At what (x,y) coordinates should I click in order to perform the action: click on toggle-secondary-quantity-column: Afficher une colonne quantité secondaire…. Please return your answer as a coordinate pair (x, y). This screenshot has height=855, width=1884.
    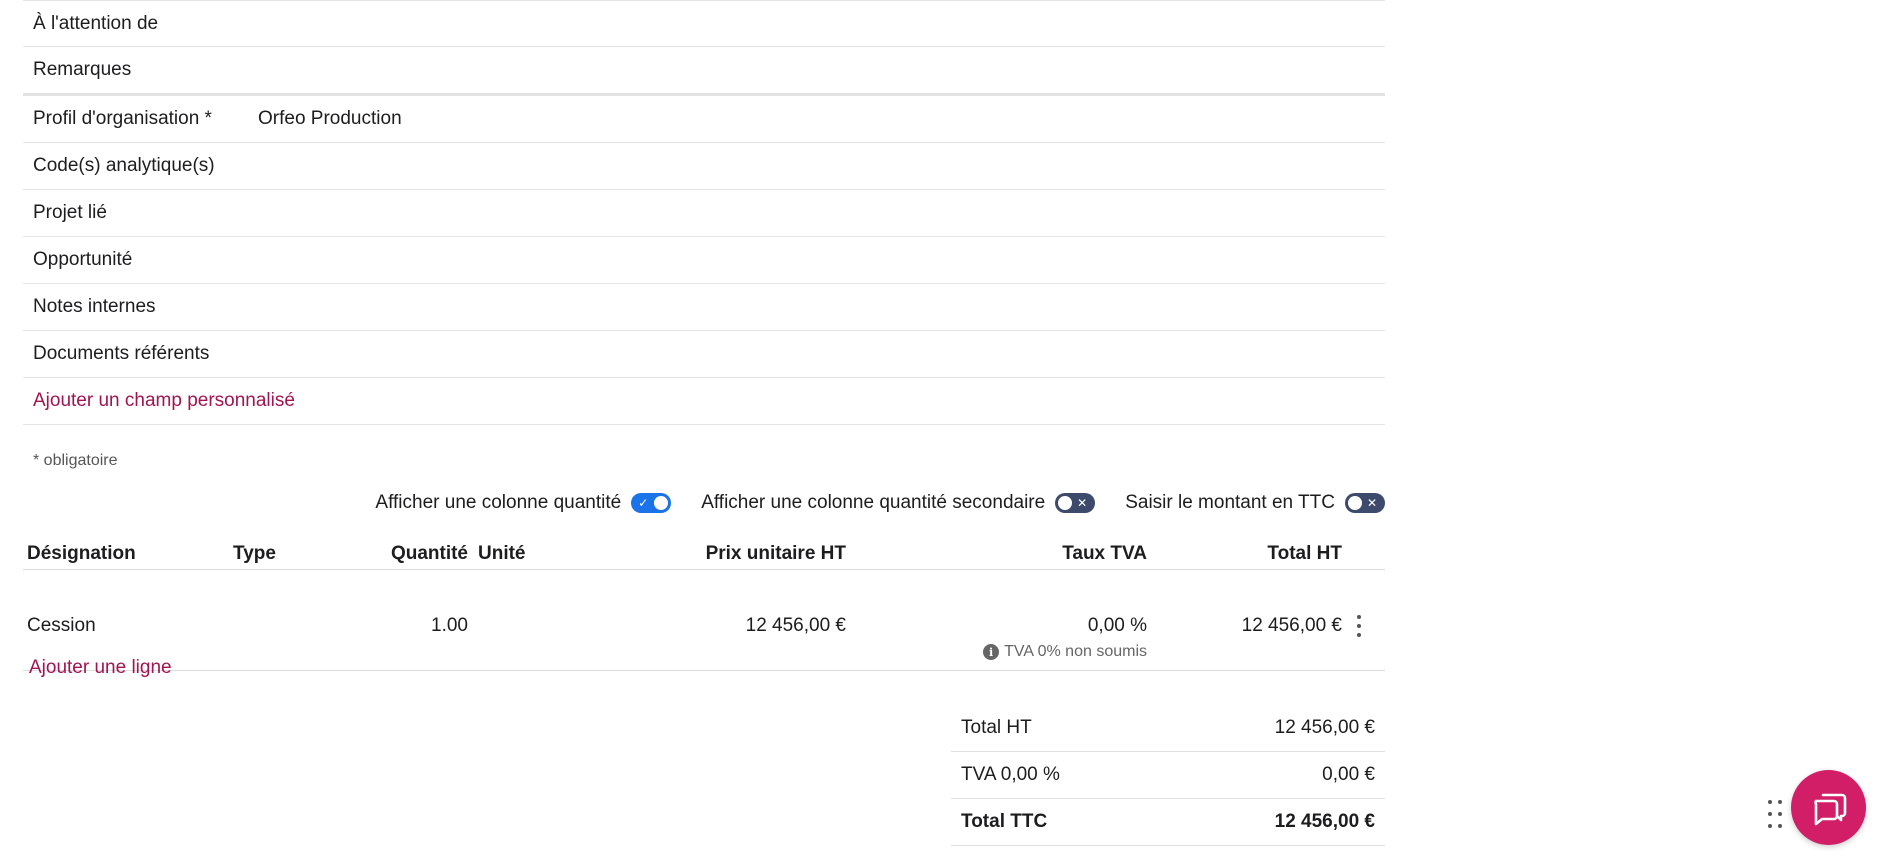
    Looking at the image, I should click on (898, 503).